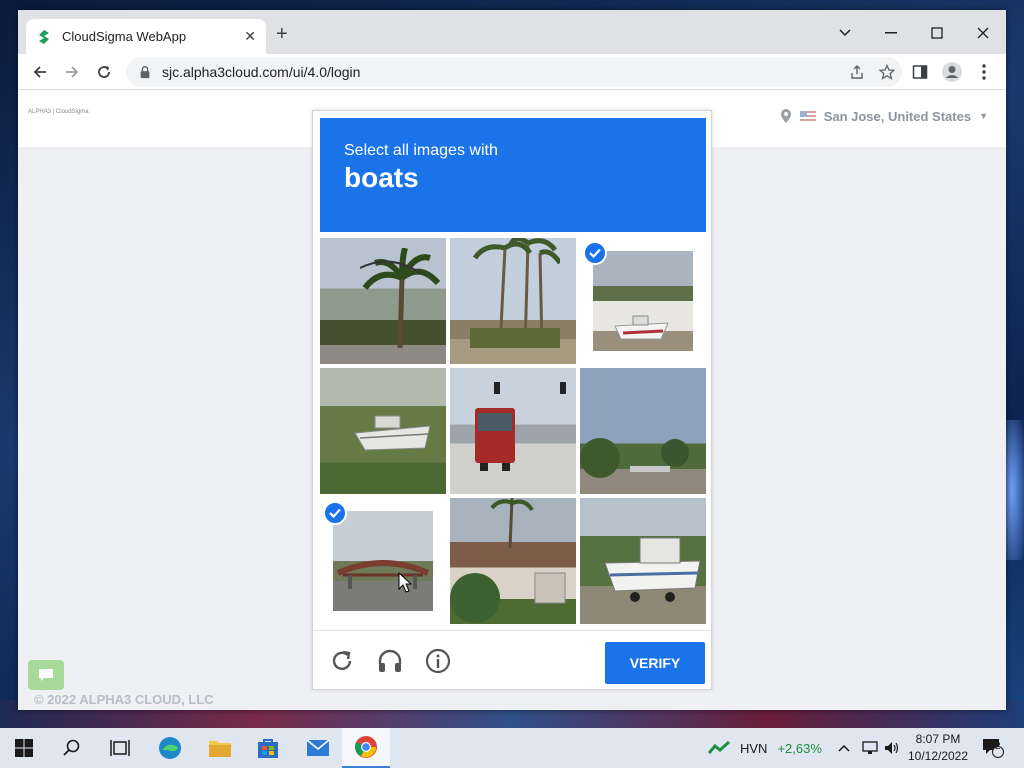  Describe the element at coordinates (282, 34) in the screenshot. I see `new-tab-icon: +` at that location.